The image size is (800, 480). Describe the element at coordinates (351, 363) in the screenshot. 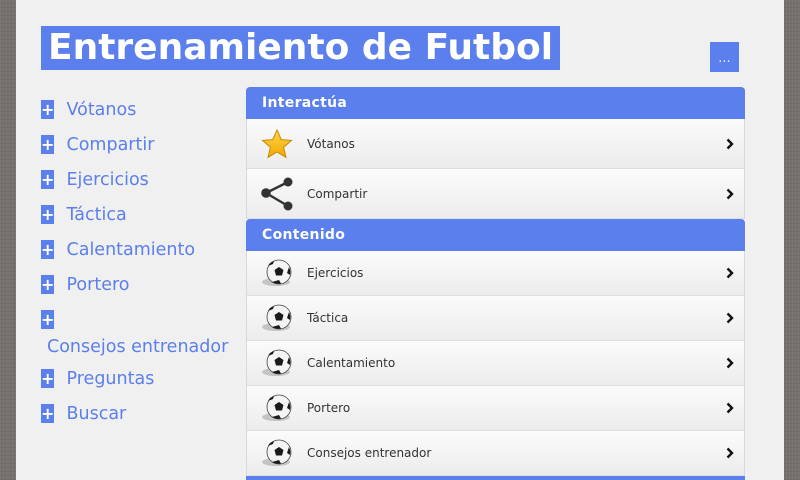

I see `list-item-label: Calentamiento` at that location.